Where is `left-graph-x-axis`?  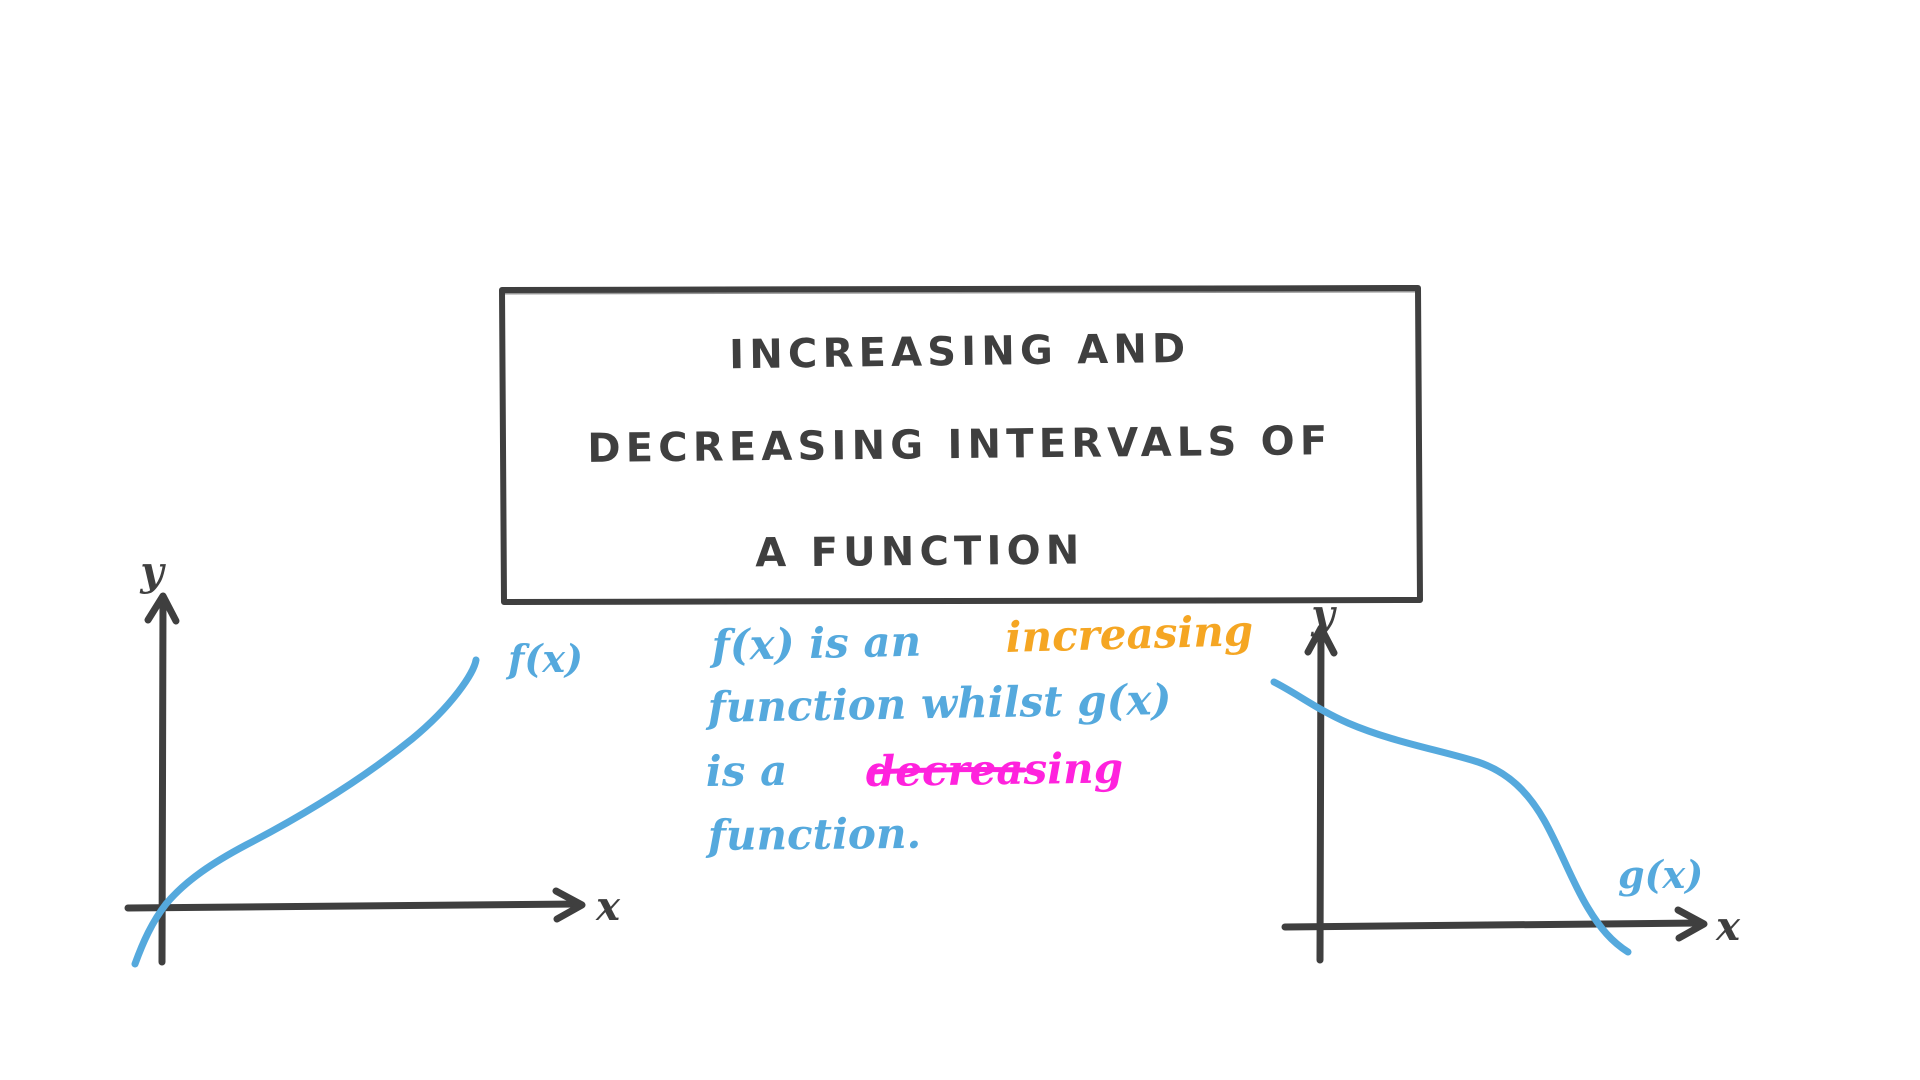 left-graph-x-axis is located at coordinates (353, 906).